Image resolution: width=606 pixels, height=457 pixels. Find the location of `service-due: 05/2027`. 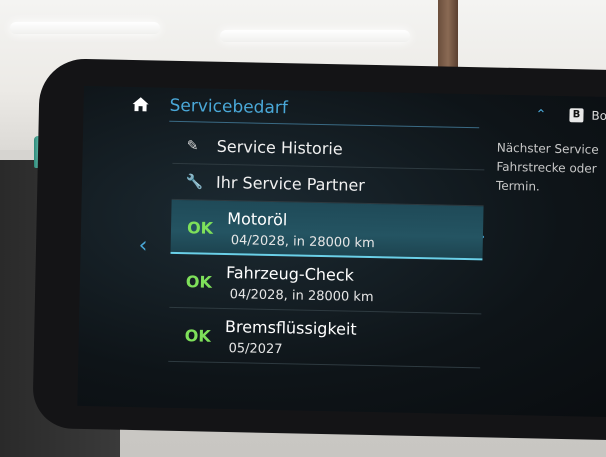

service-due: 05/2027 is located at coordinates (255, 349).